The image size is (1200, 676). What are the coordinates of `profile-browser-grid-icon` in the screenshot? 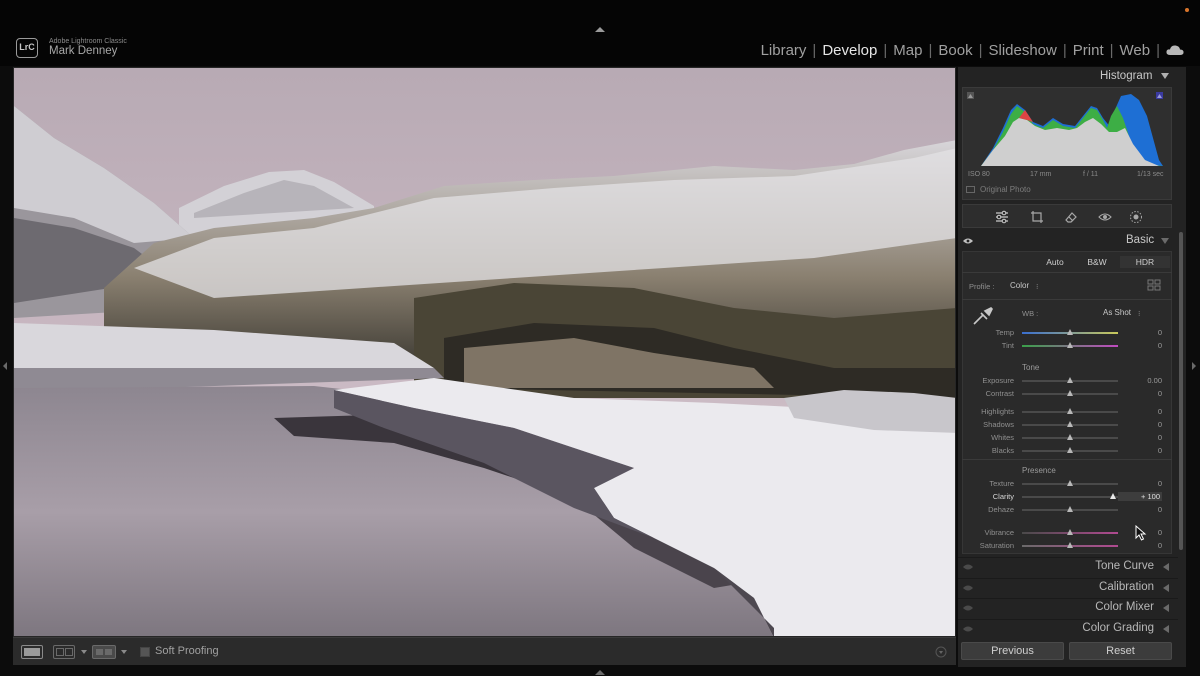 It's located at (1154, 285).